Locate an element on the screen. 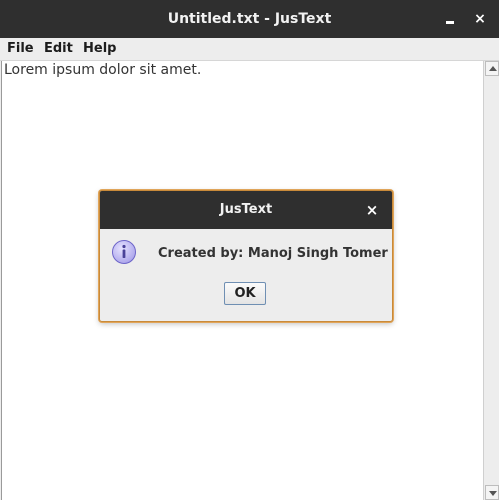 Image resolution: width=499 pixels, height=500 pixels. scroll-down-button is located at coordinates (492, 492).